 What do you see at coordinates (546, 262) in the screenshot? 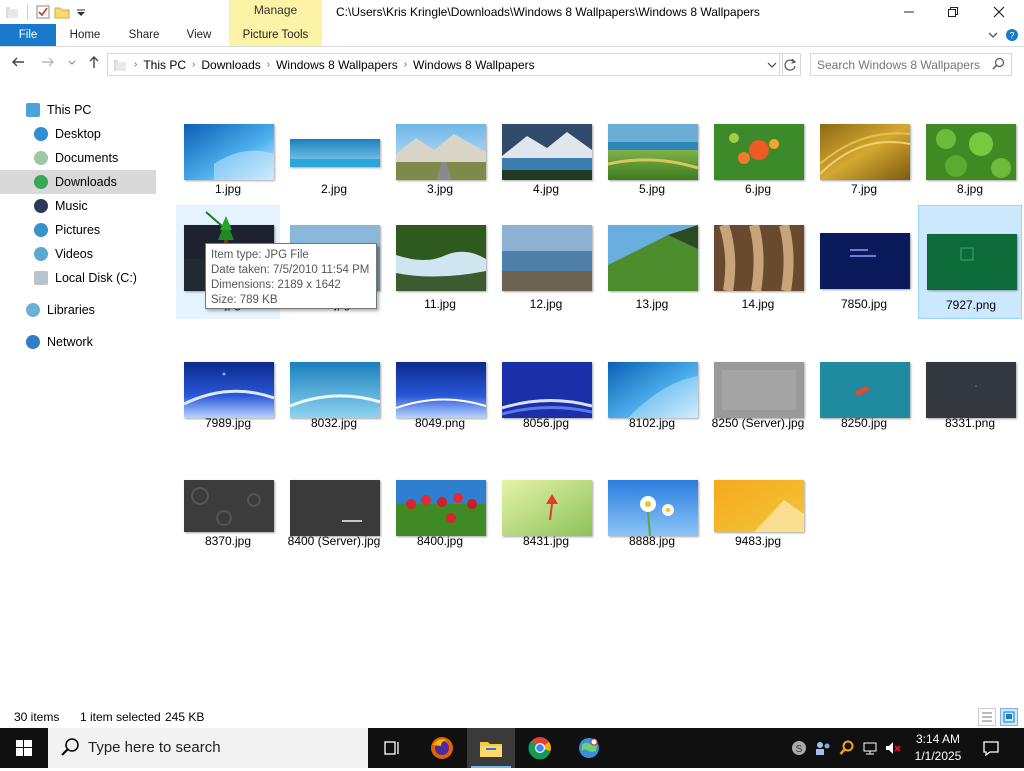
I see `file-item: 12.jpg` at bounding box center [546, 262].